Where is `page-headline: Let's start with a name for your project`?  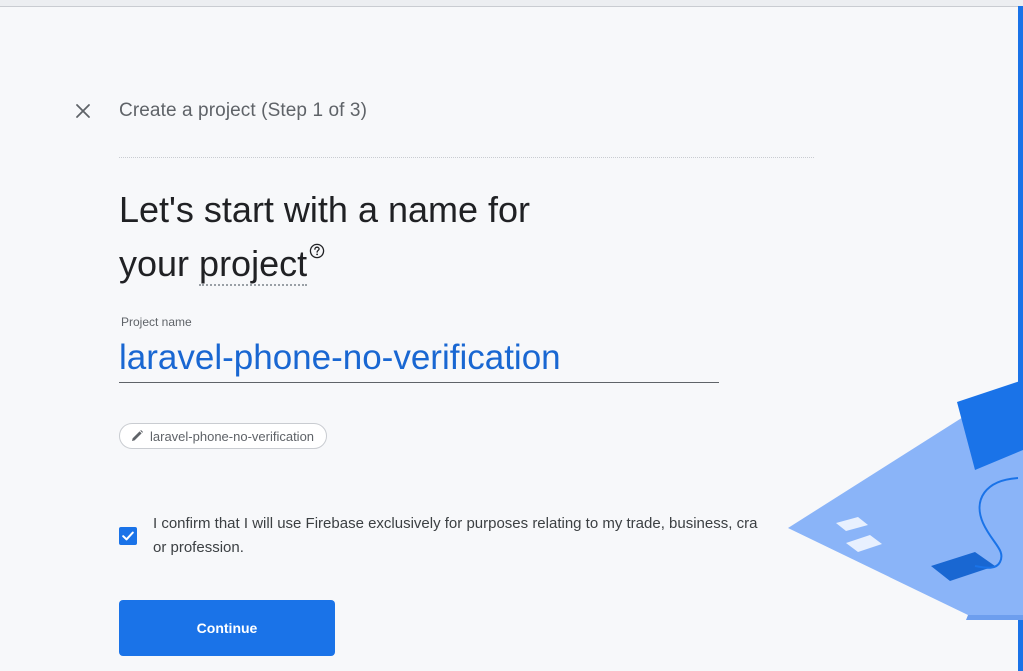 page-headline: Let's start with a name for your project is located at coordinates (379, 237).